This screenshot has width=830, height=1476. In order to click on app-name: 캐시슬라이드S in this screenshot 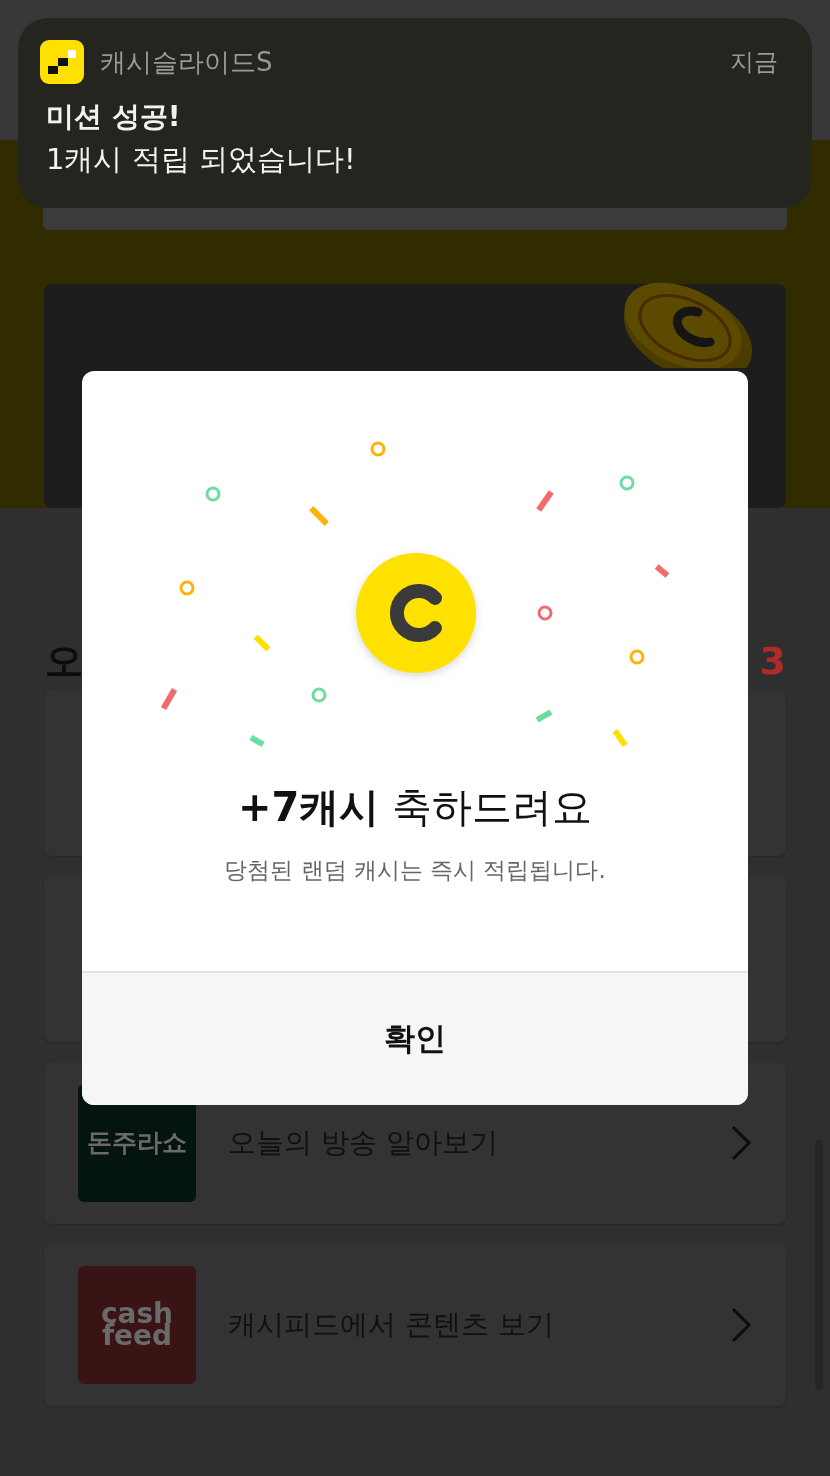, I will do `click(187, 62)`.